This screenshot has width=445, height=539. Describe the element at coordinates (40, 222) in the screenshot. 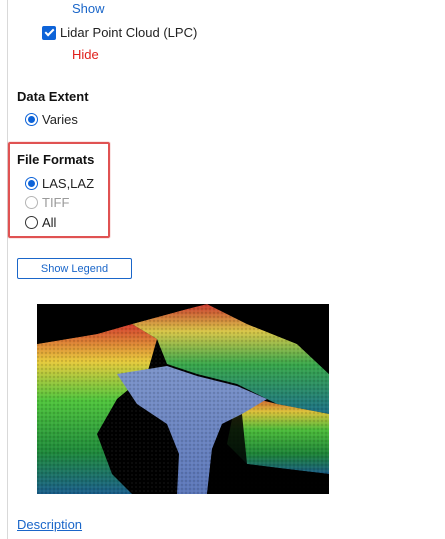

I see `file-format-option-all: All` at that location.